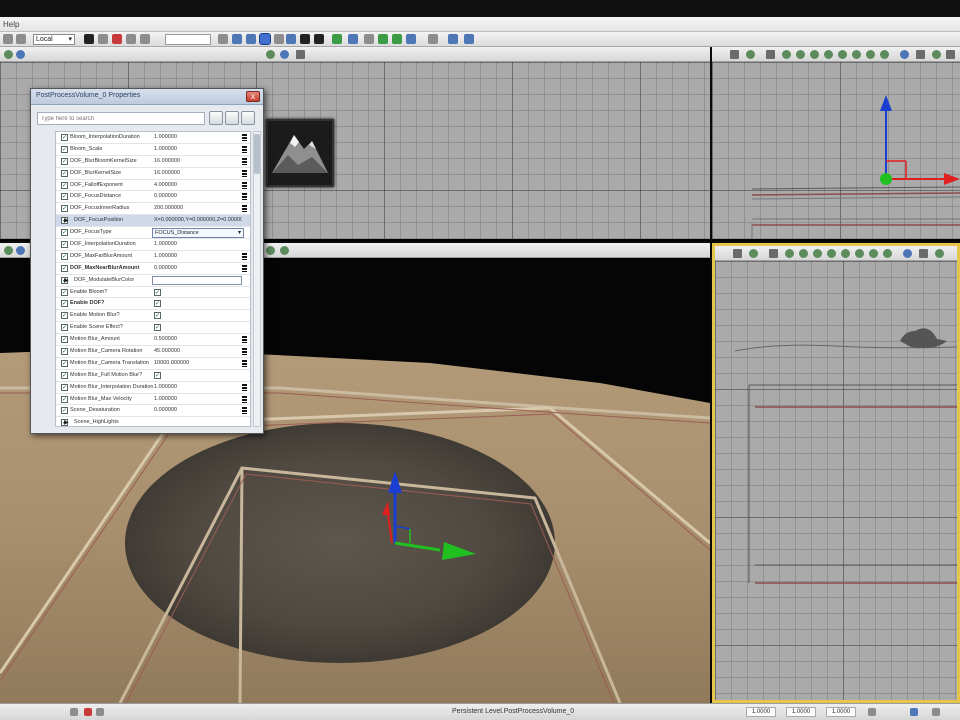 The height and width of the screenshot is (720, 960). What do you see at coordinates (147, 97) in the screenshot?
I see `properties-titlebar: PostProcessVolume_0 Properties x` at bounding box center [147, 97].